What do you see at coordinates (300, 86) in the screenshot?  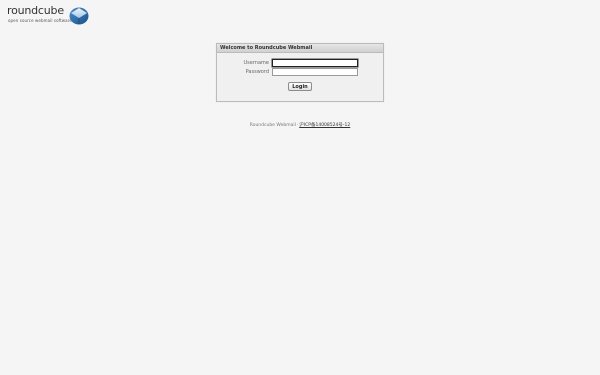 I see `login-button: Login` at bounding box center [300, 86].